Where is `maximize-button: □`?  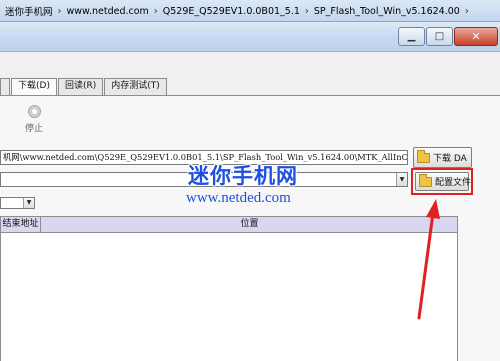 maximize-button: □ is located at coordinates (439, 36).